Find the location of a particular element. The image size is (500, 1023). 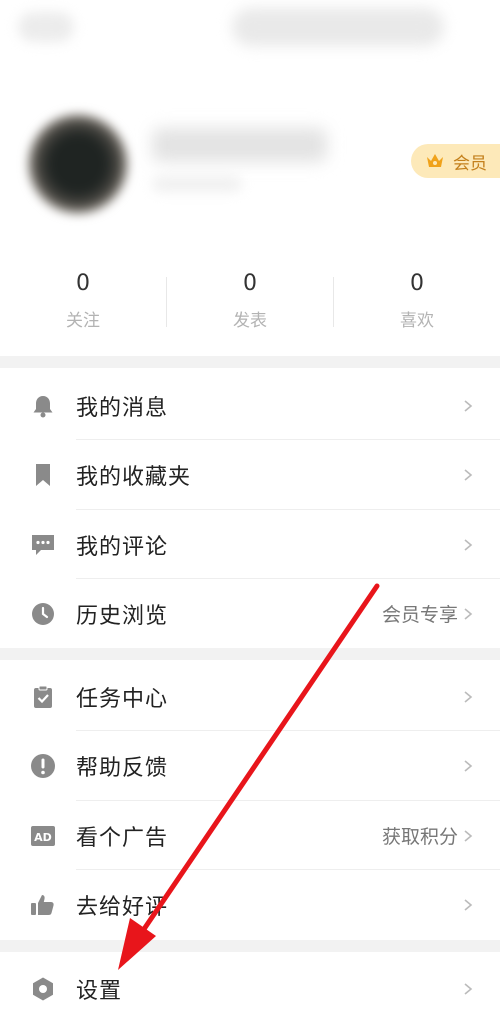

menu-item-label: 我的评论 is located at coordinates (122, 547).